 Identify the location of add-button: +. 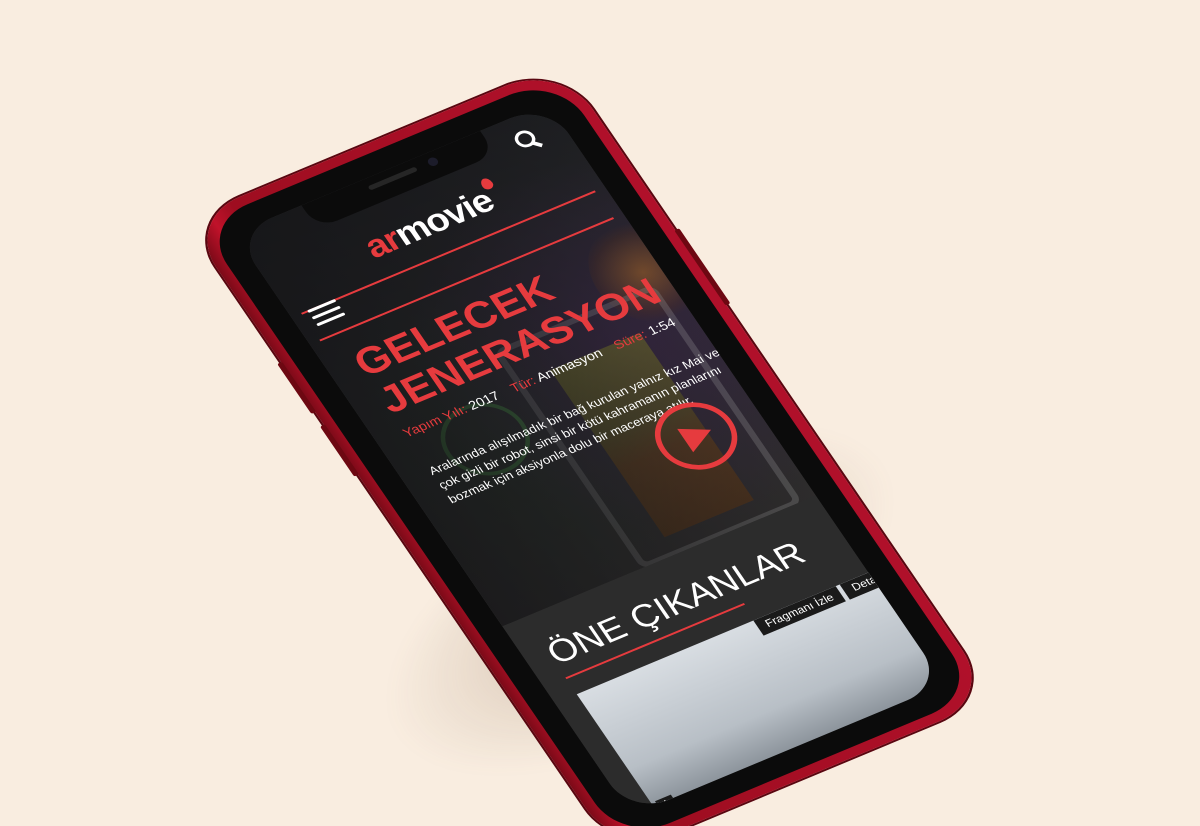
(667, 804).